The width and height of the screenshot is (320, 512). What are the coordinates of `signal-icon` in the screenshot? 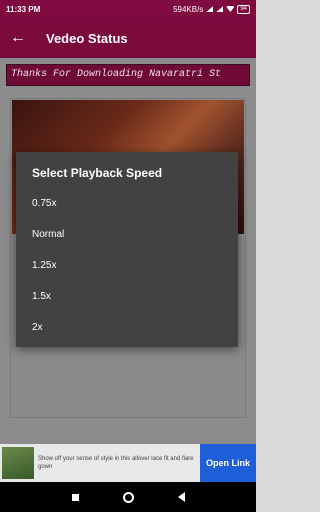 It's located at (210, 9).